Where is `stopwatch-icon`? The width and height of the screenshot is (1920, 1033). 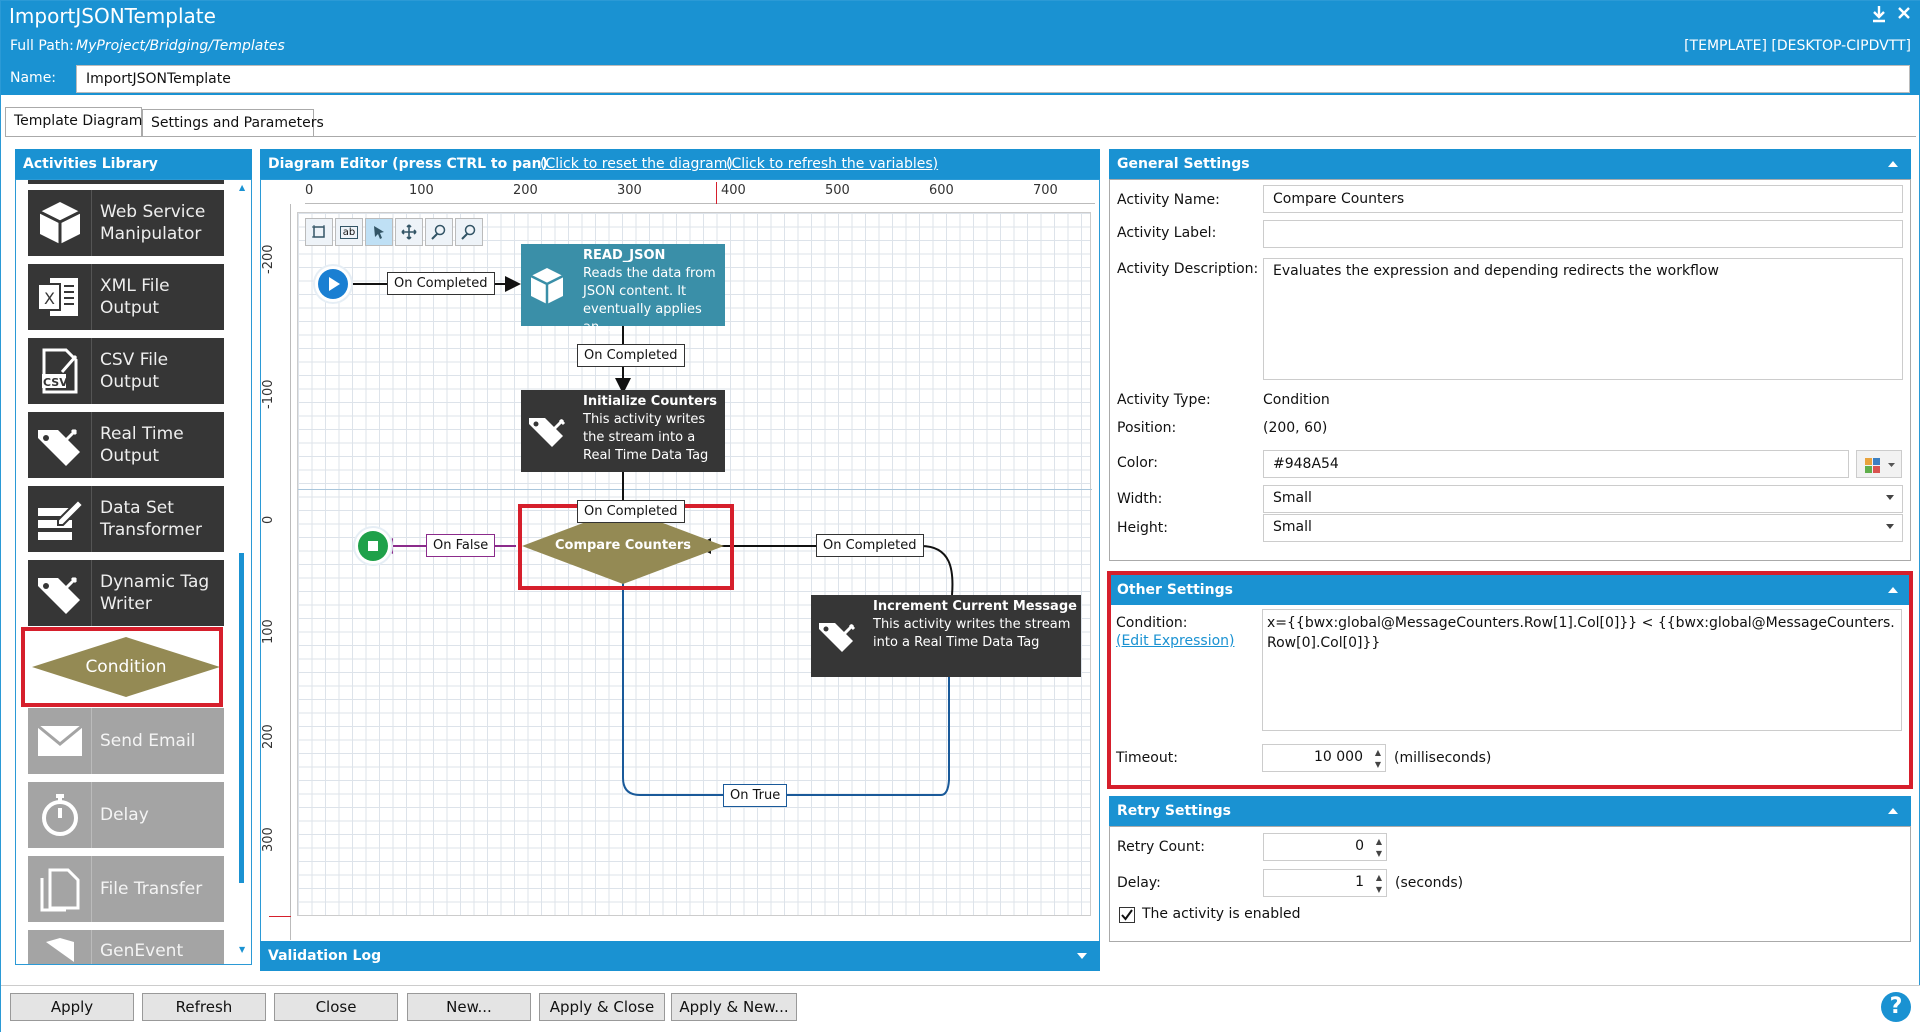
stopwatch-icon is located at coordinates (60, 815).